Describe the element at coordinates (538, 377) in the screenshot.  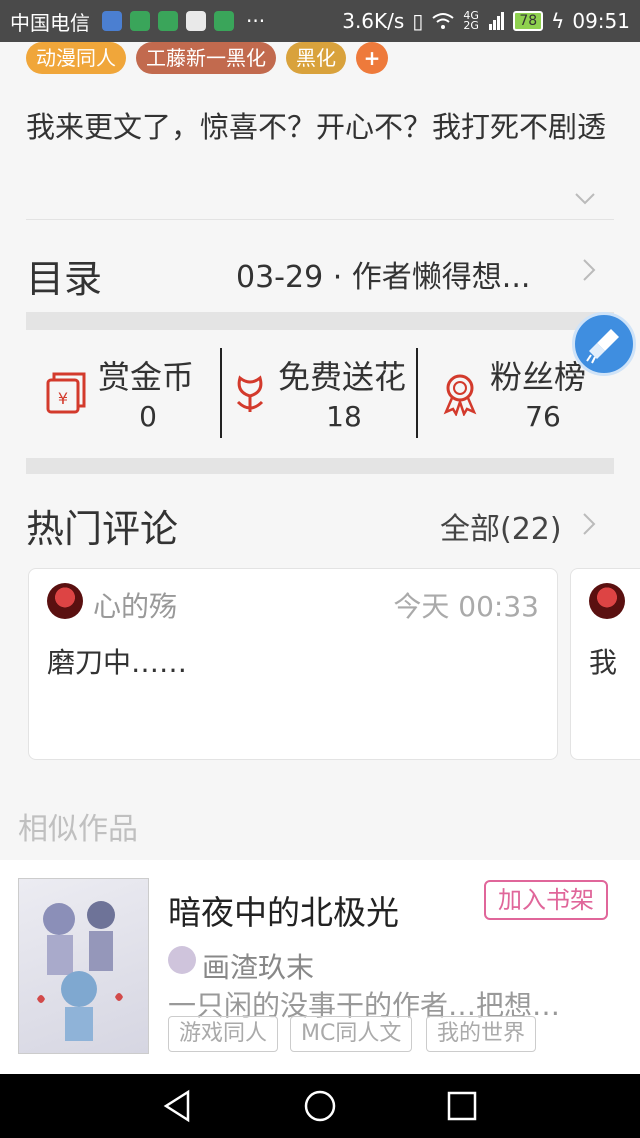
I see `stat-label: 粉丝榜` at that location.